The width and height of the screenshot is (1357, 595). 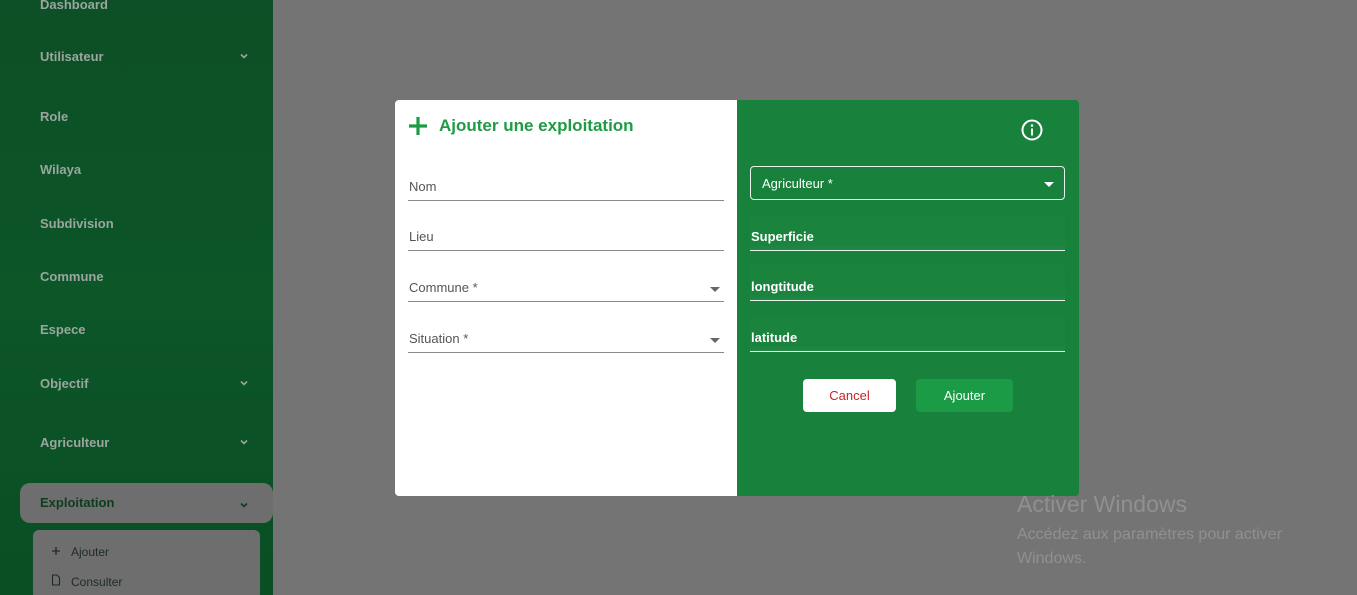 I want to click on lieu-label: Lieu, so click(x=421, y=236).